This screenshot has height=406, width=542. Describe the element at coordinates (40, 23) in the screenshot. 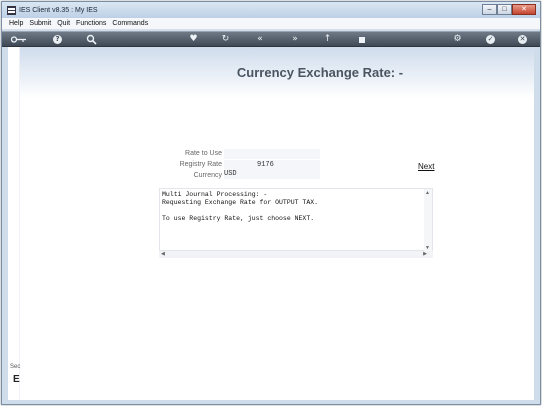

I see `menu-submit: Submit` at that location.